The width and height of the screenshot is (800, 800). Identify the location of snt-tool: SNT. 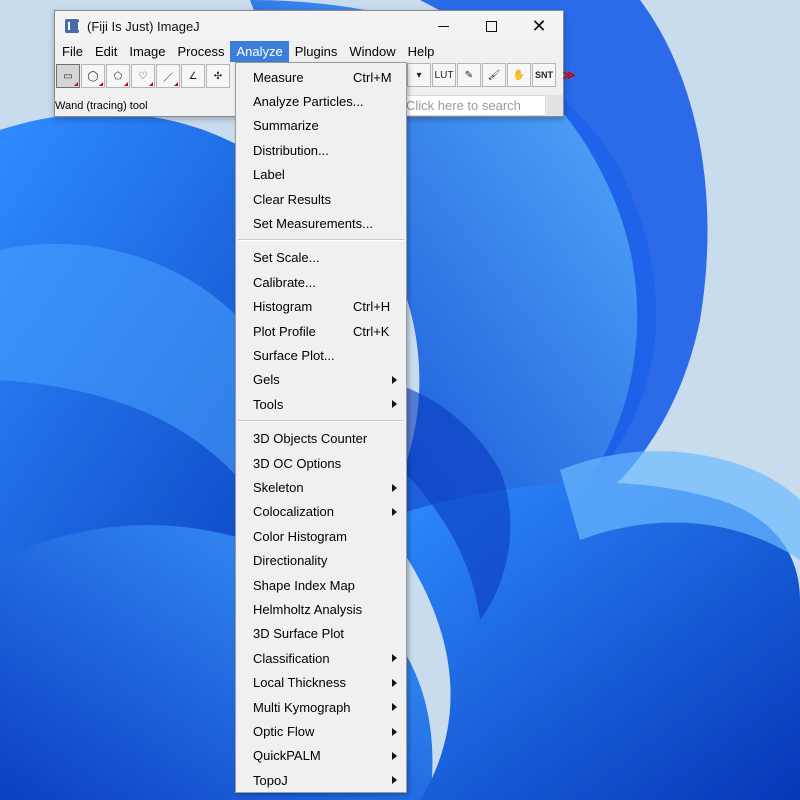
(544, 75).